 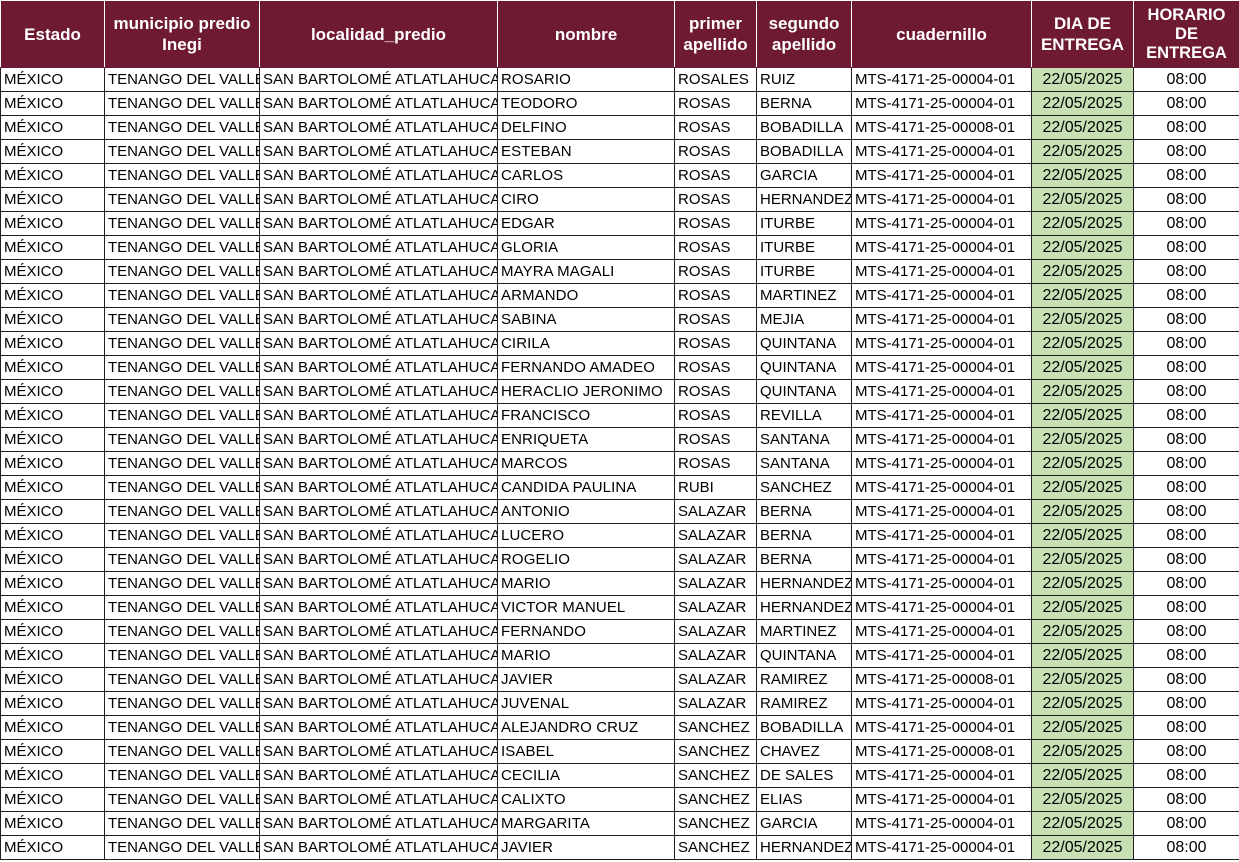 I want to click on cell-nombre: DELFINO, so click(x=586, y=127).